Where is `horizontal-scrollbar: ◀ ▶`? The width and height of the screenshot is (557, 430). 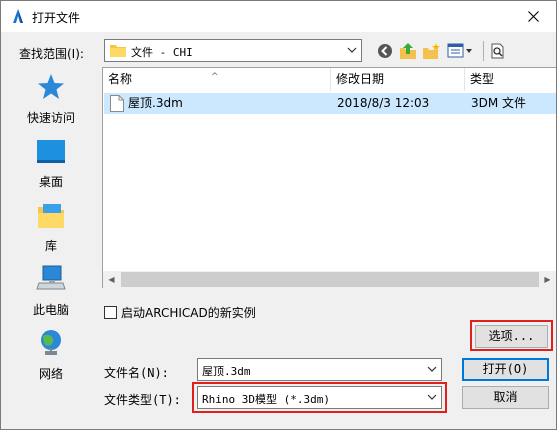 horizontal-scrollbar: ◀ ▶ is located at coordinates (329, 279).